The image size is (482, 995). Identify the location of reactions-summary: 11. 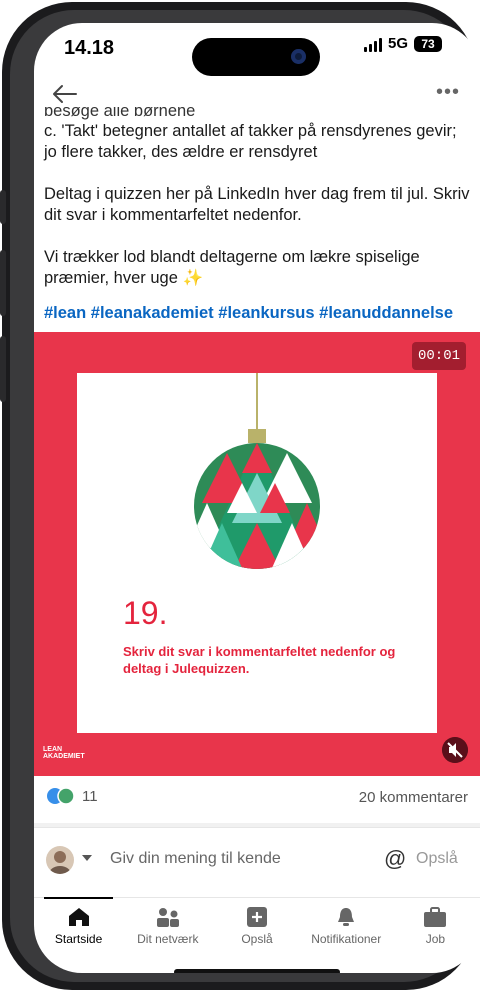
(72, 796).